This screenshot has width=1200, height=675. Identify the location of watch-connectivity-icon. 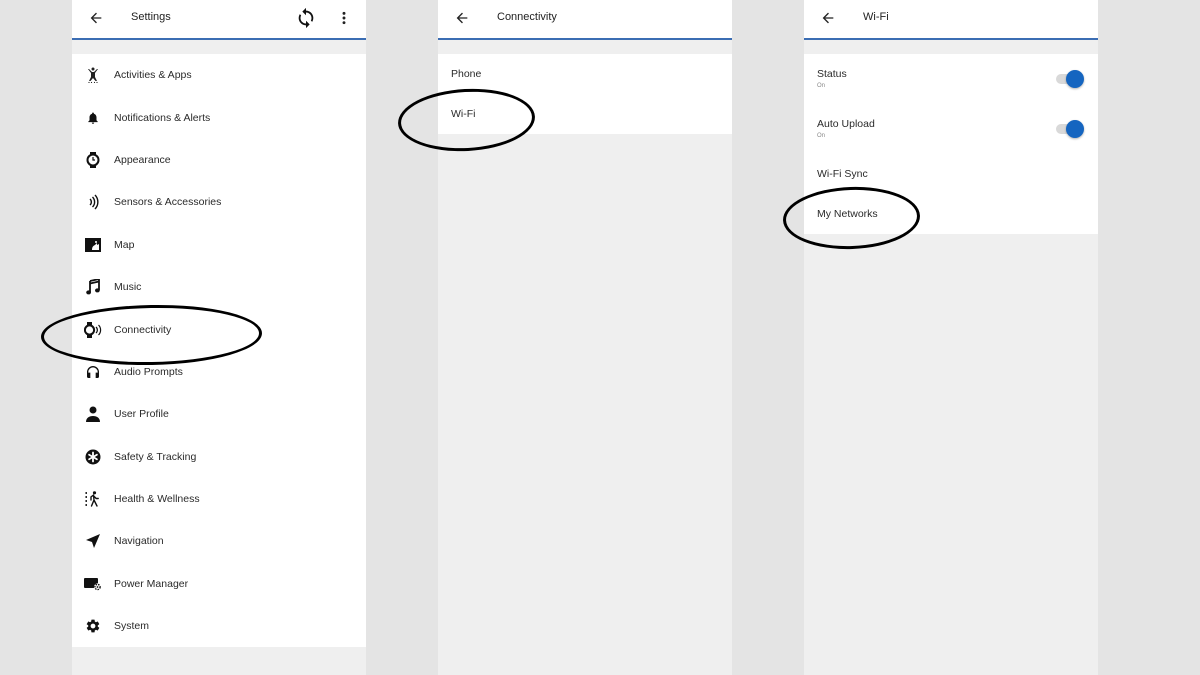
(93, 330).